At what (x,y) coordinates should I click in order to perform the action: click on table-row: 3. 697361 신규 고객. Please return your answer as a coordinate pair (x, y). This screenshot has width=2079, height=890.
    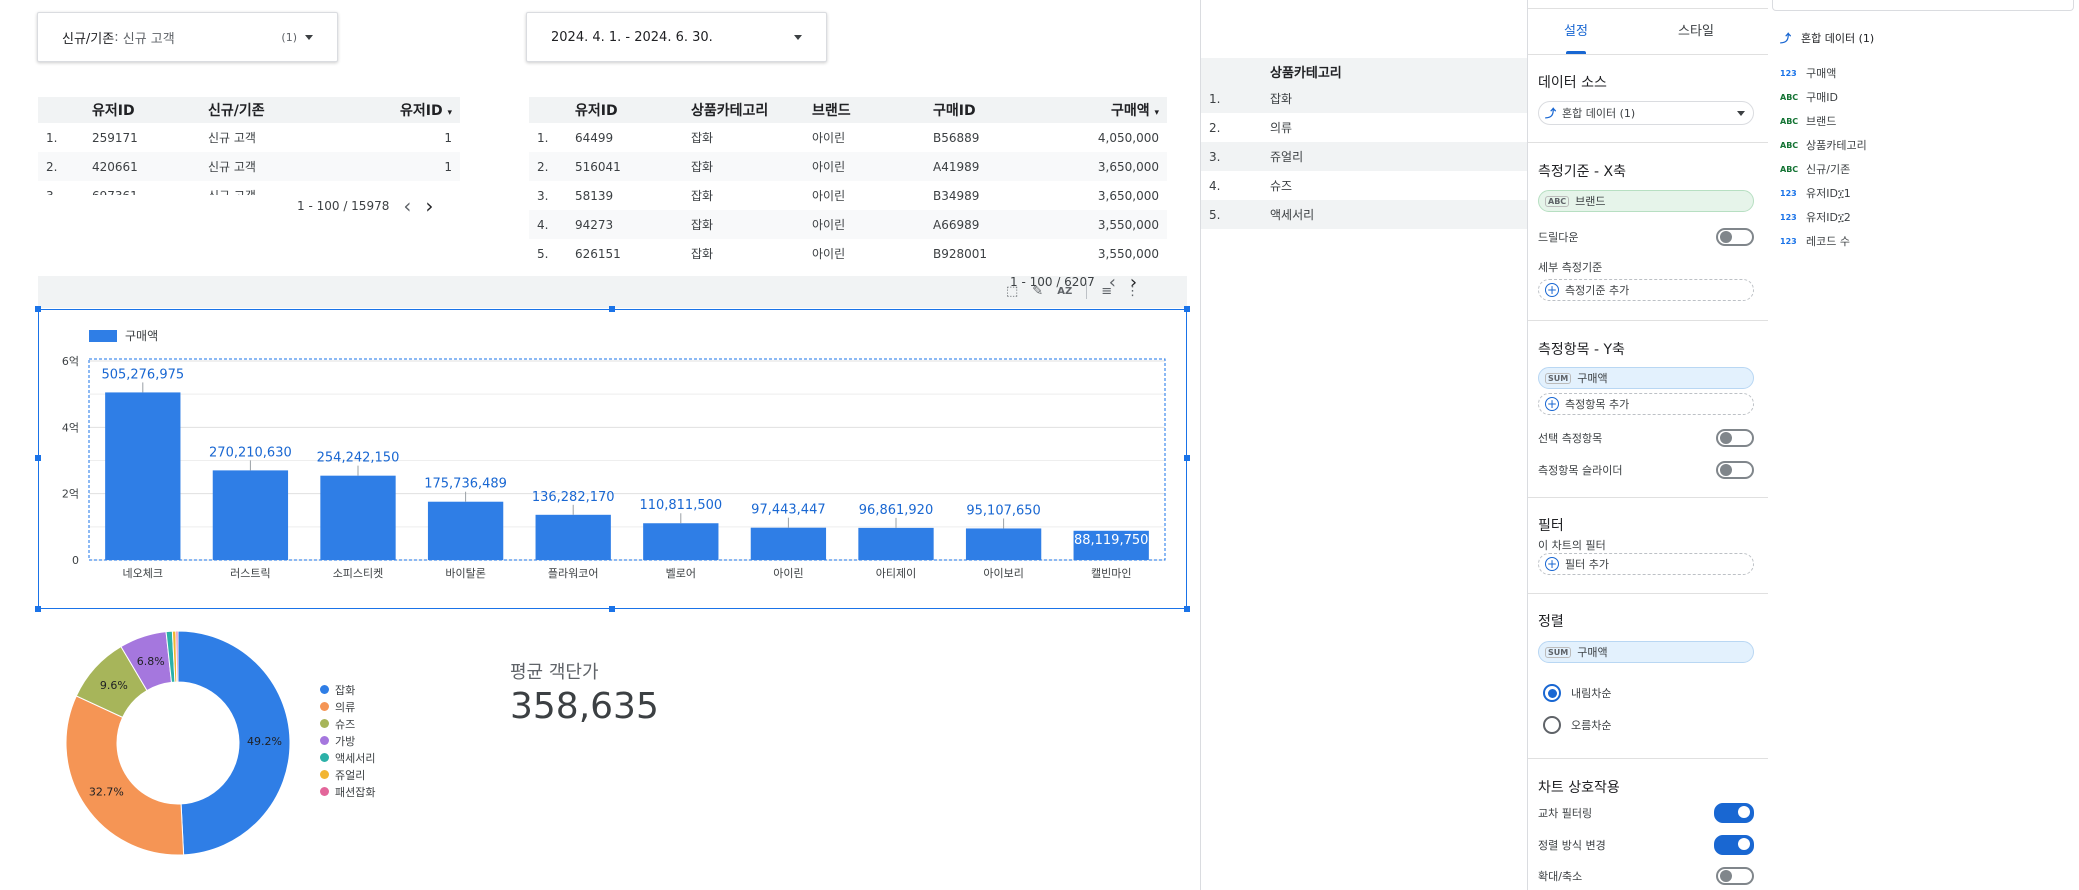
    Looking at the image, I should click on (249, 188).